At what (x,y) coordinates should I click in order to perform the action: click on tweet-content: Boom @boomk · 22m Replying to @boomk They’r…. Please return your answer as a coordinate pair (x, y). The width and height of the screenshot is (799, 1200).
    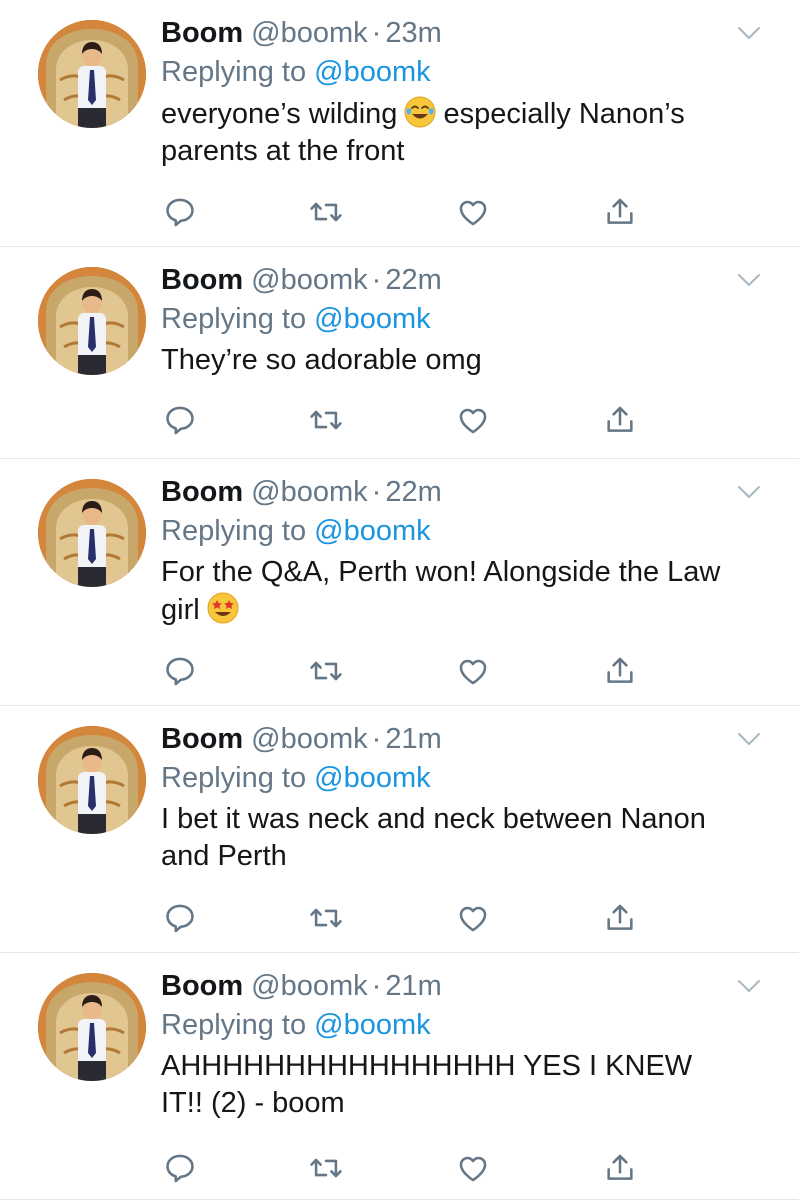
    Looking at the image, I should click on (470, 320).